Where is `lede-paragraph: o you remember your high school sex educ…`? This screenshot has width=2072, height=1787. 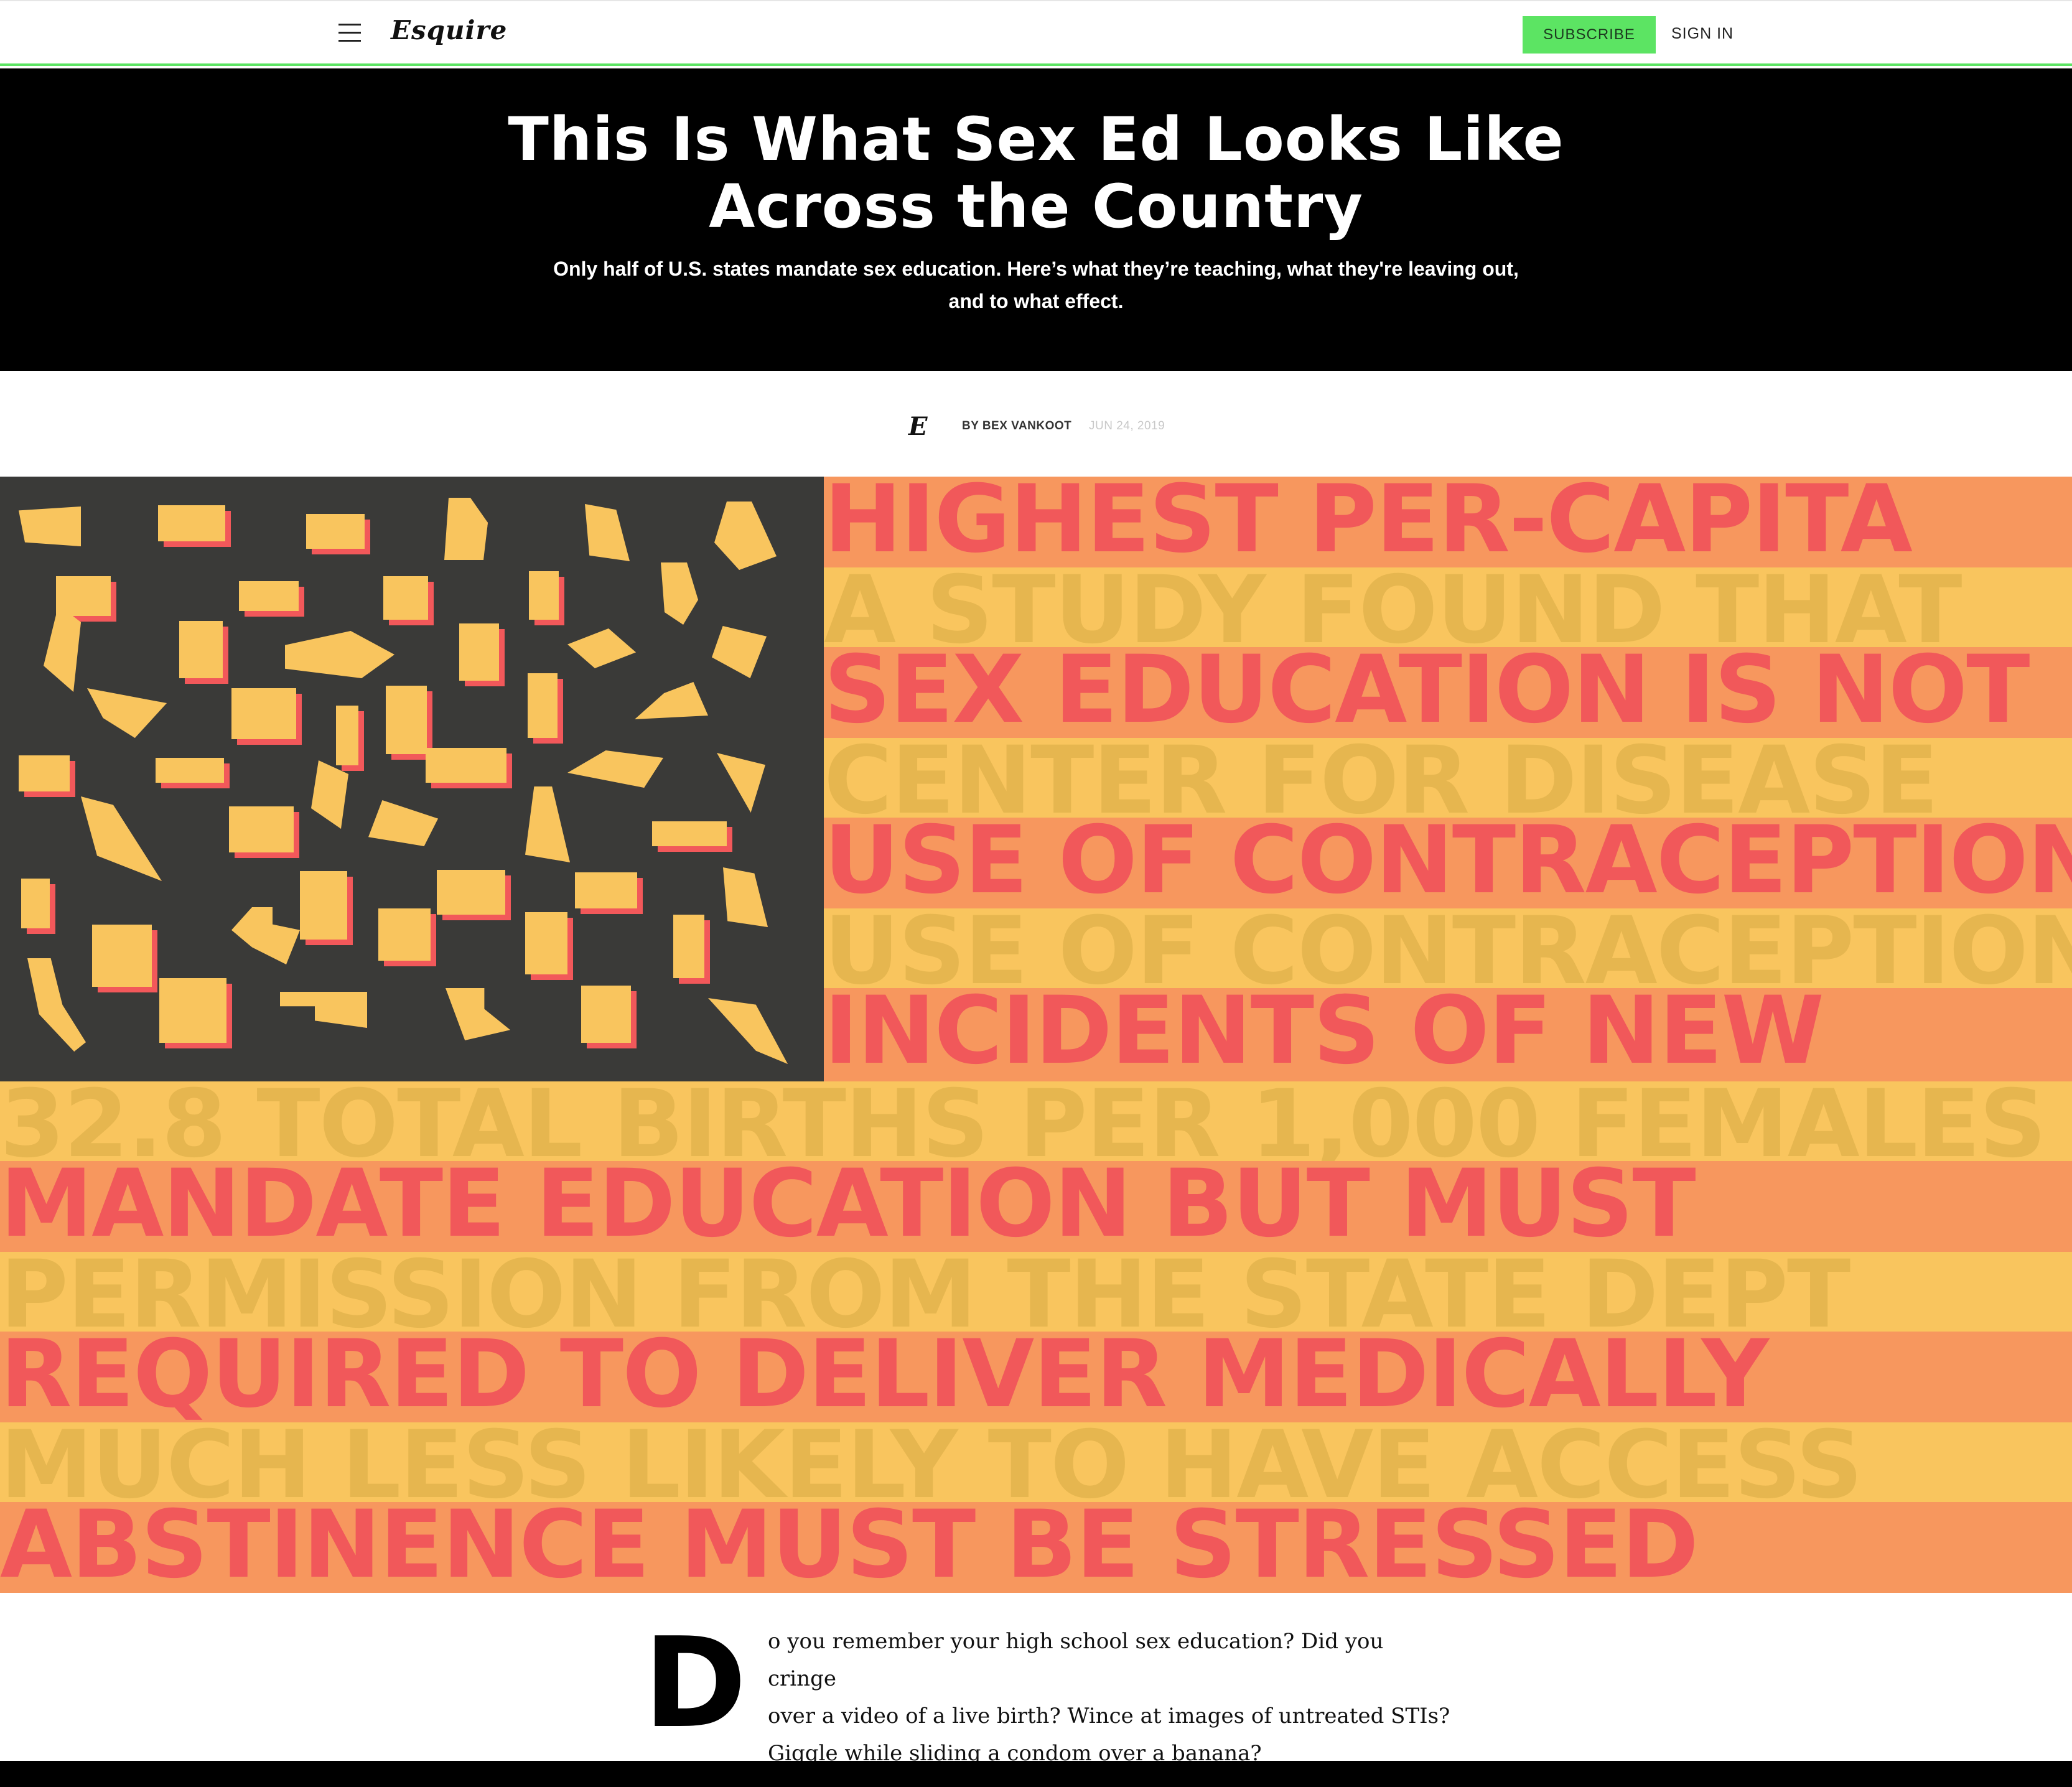 lede-paragraph: o you remember your high school sex educ… is located at coordinates (1110, 1698).